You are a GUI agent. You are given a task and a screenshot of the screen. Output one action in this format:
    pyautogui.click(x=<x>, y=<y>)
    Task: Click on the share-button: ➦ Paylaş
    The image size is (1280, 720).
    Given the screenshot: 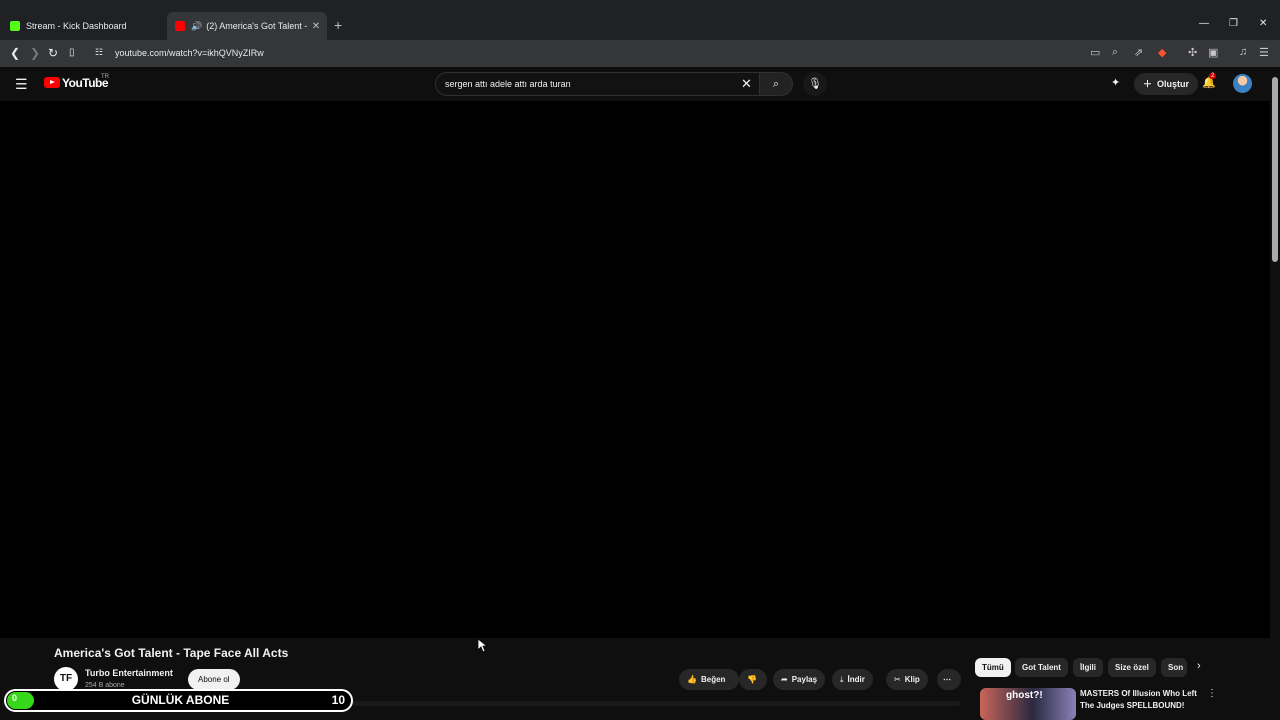 What is the action you would take?
    pyautogui.click(x=799, y=679)
    